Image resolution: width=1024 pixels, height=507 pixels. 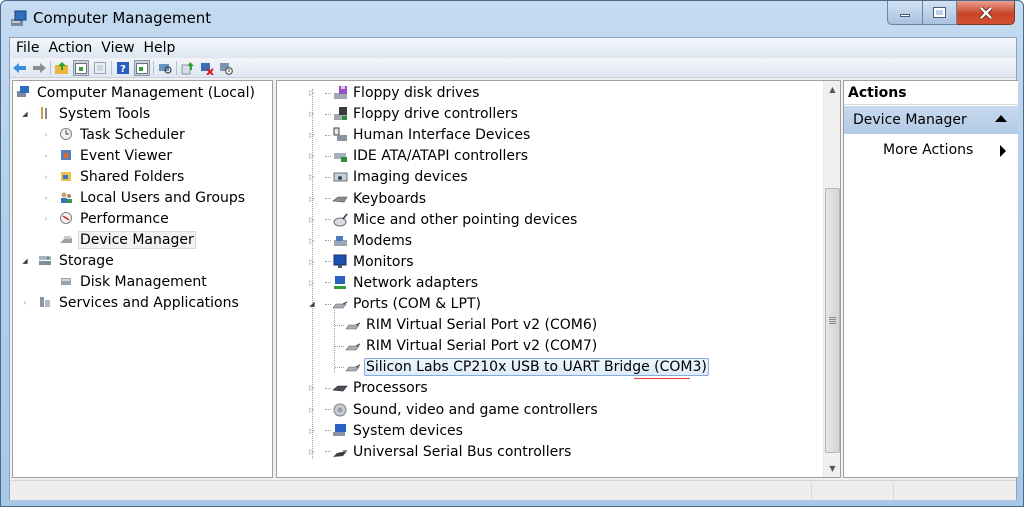 What do you see at coordinates (386, 431) in the screenshot?
I see `device-category-system-devices: ▷ System devices` at bounding box center [386, 431].